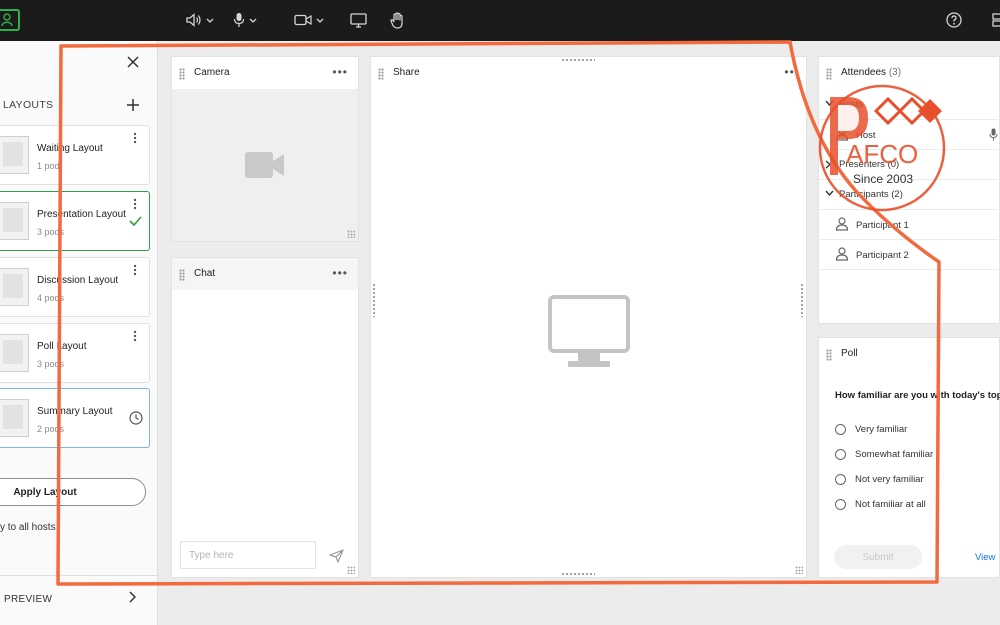 The image size is (1000, 625). What do you see at coordinates (909, 105) in the screenshot?
I see `hosts-group-row: Hosts` at bounding box center [909, 105].